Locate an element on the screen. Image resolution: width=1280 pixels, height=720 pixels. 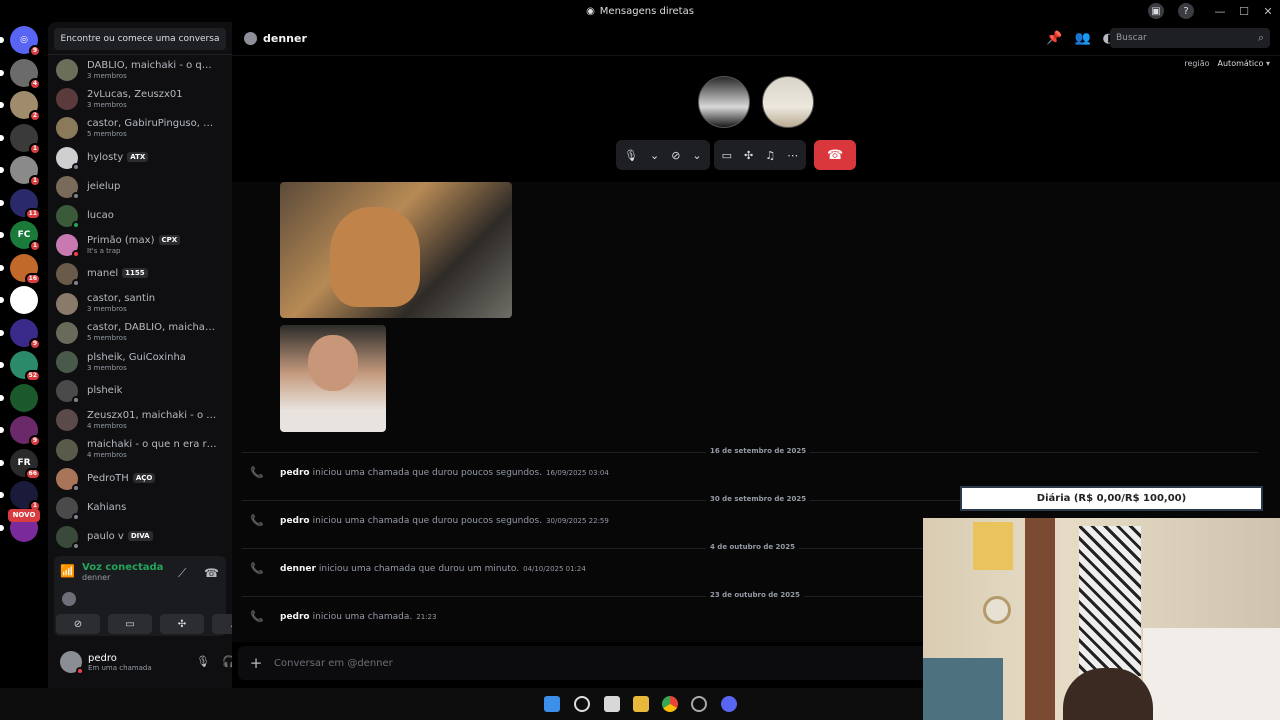
add-attachment-icon: + is located at coordinates (256, 663).